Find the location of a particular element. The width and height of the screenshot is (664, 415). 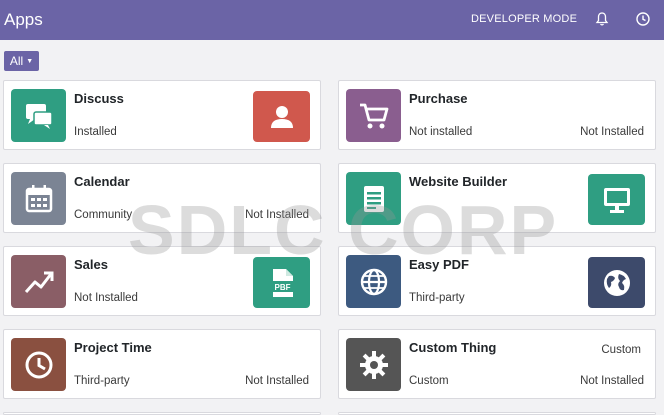

app-tag: Custom is located at coordinates (621, 350).